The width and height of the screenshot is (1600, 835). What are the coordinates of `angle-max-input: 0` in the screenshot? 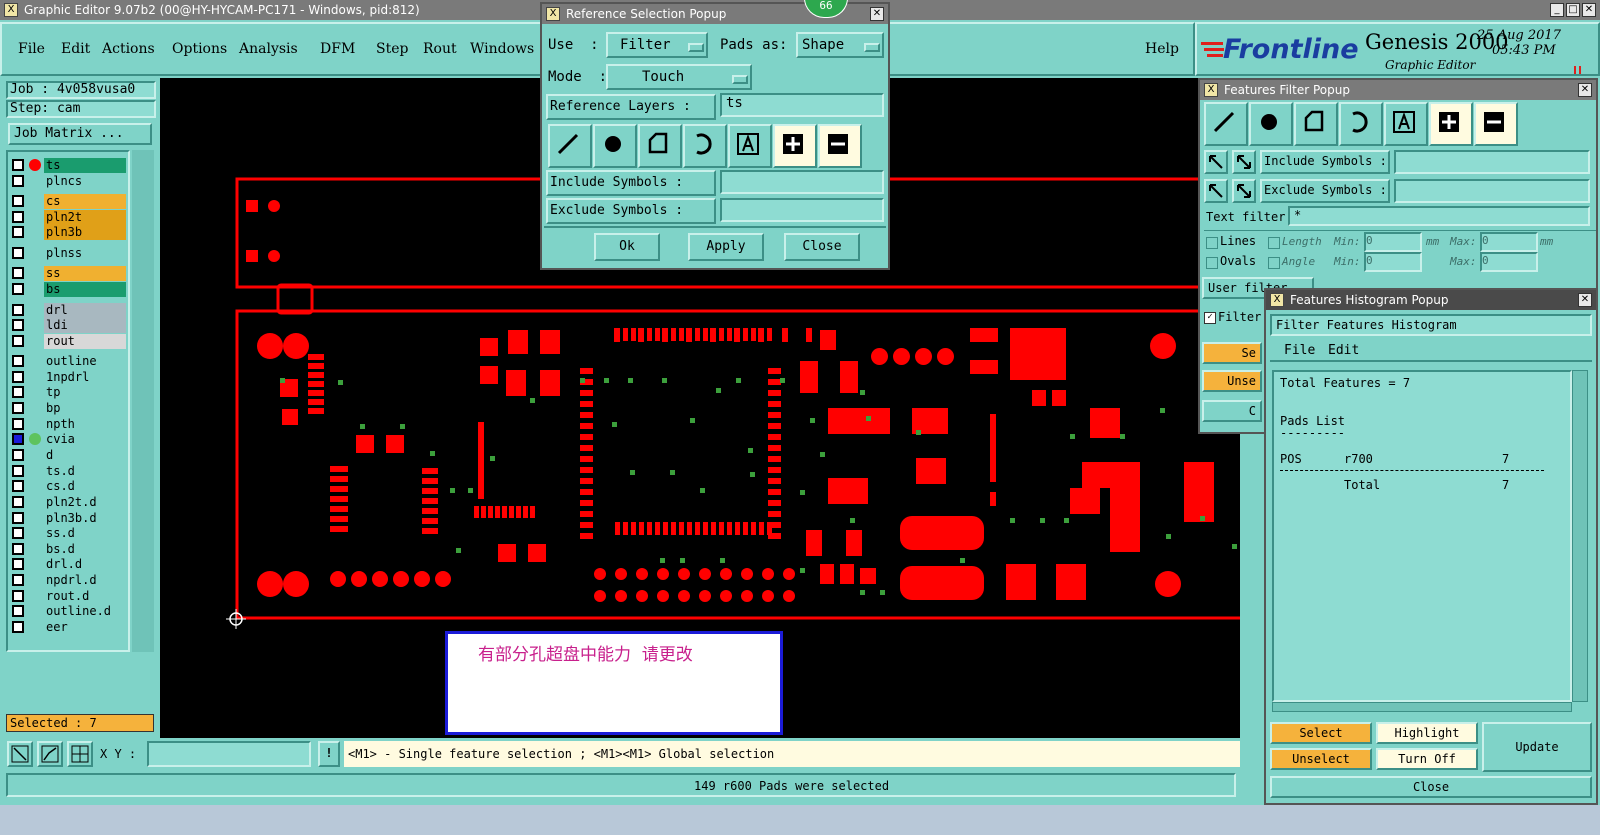 It's located at (1509, 262).